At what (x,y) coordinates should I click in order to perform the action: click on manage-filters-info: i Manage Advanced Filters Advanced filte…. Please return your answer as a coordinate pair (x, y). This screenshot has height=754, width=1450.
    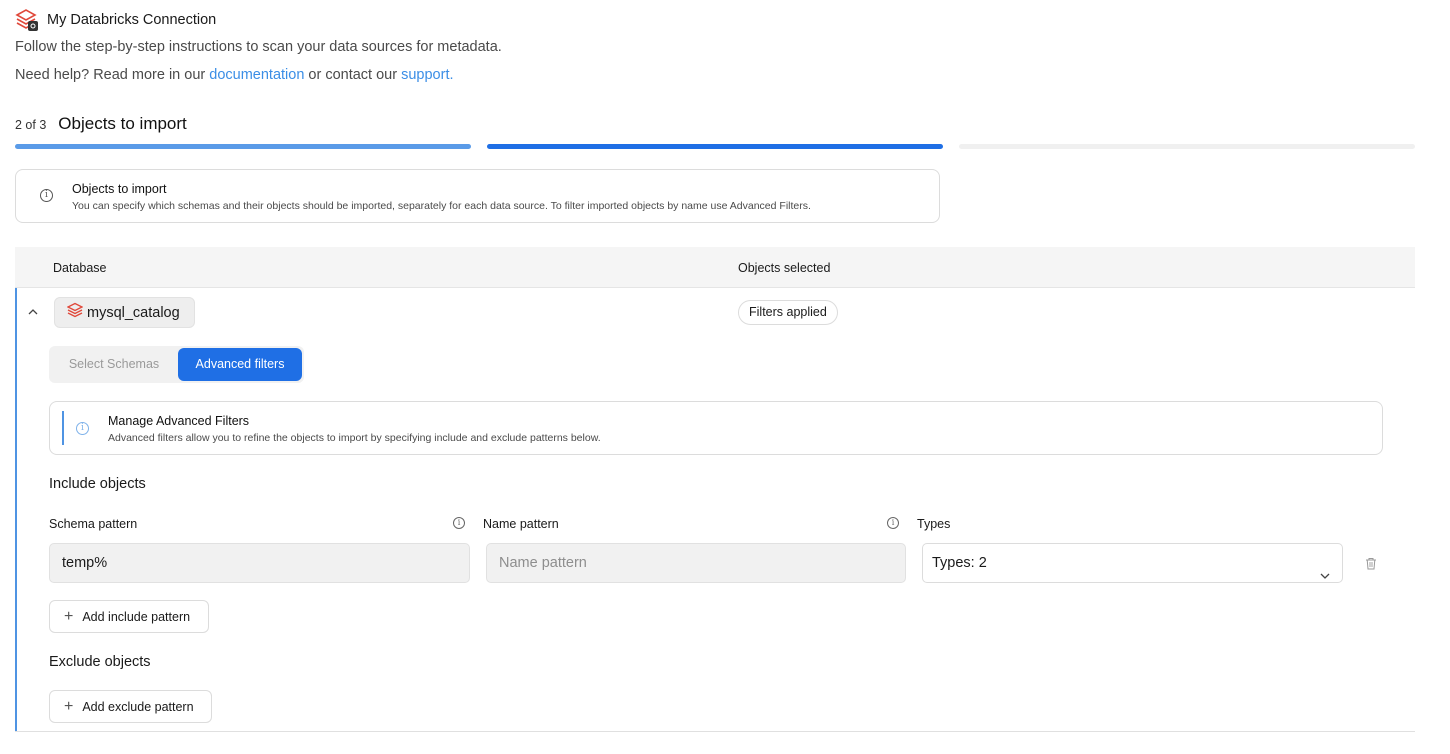
    Looking at the image, I should click on (716, 428).